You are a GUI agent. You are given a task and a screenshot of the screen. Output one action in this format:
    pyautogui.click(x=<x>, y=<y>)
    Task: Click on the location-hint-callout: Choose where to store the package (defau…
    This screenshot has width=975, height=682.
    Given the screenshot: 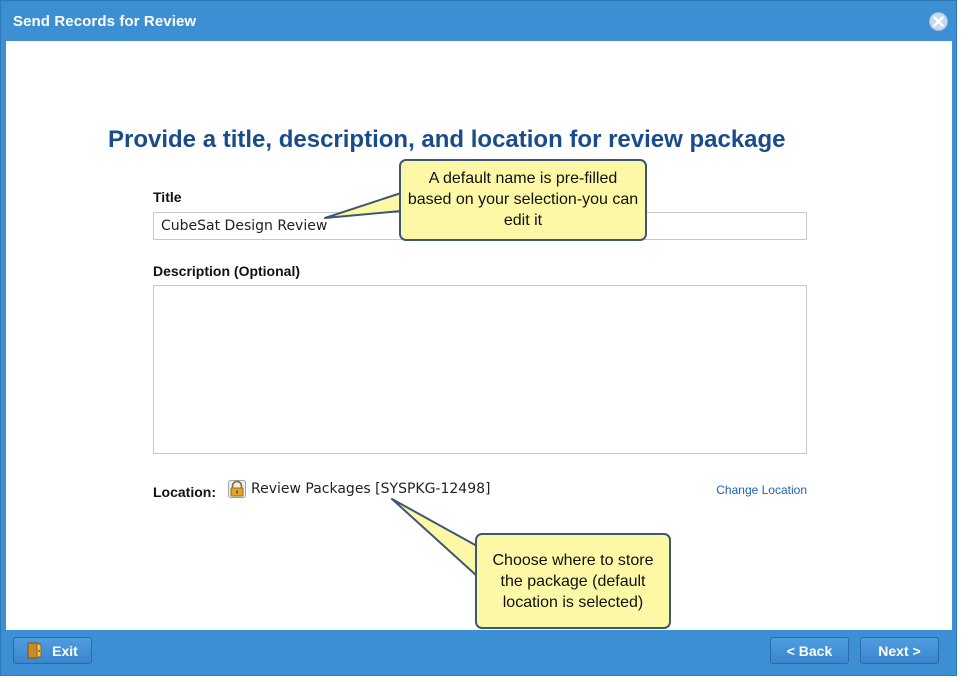 What is the action you would take?
    pyautogui.click(x=573, y=581)
    